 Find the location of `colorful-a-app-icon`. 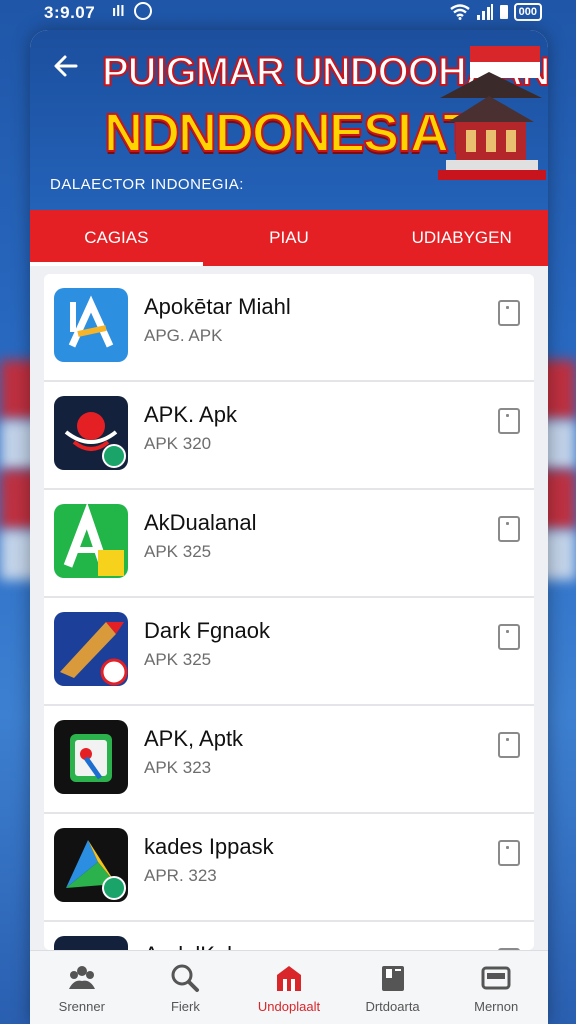

colorful-a-app-icon is located at coordinates (91, 865).